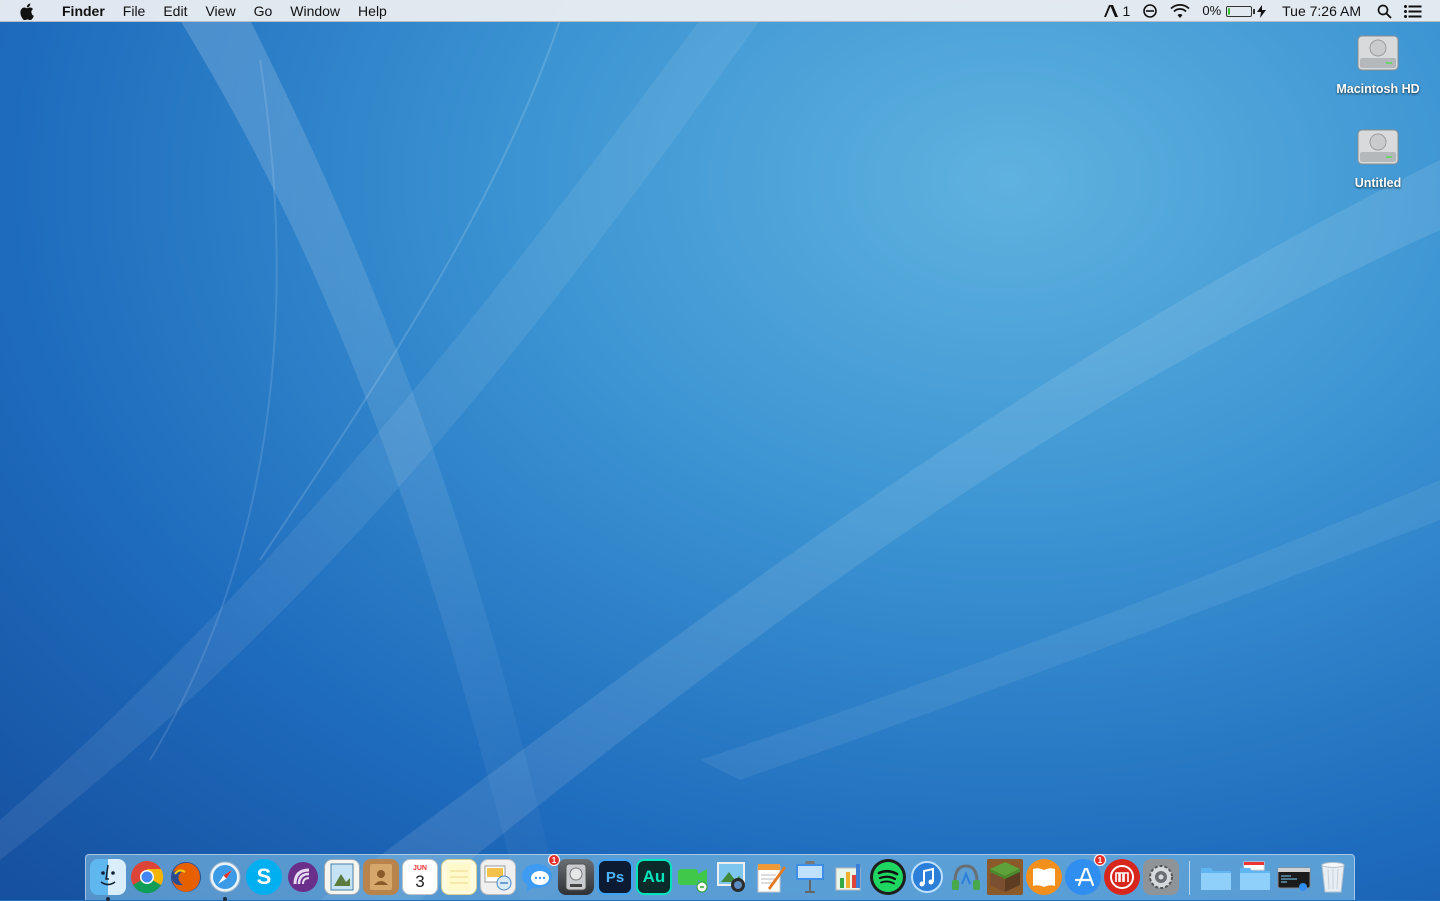  I want to click on desktop-icon-label: Macintosh HD, so click(1378, 89).